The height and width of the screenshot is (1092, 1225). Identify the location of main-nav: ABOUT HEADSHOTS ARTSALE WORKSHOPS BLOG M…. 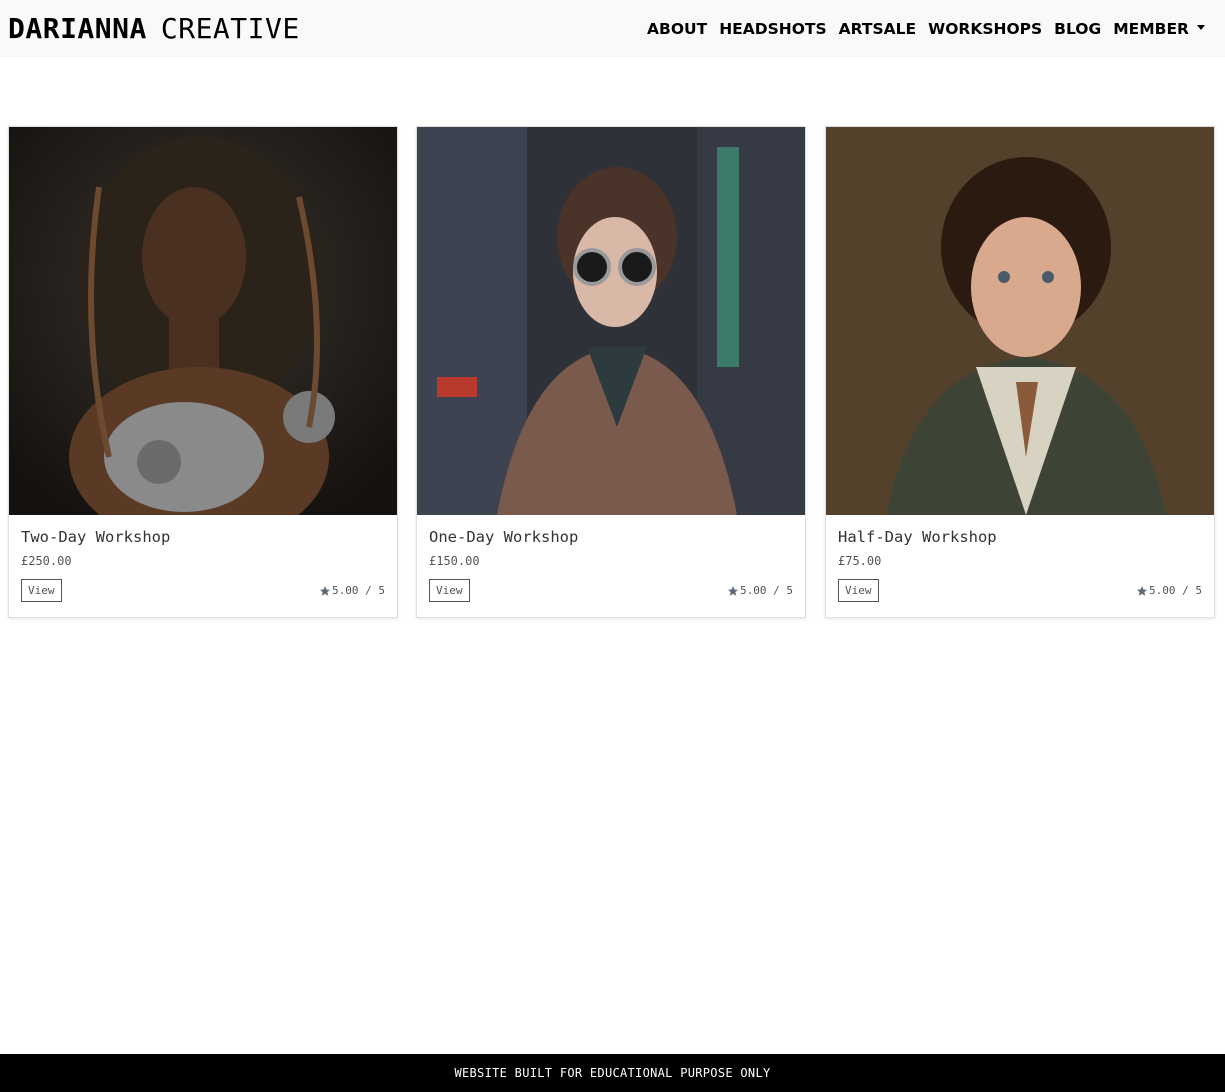
(929, 29).